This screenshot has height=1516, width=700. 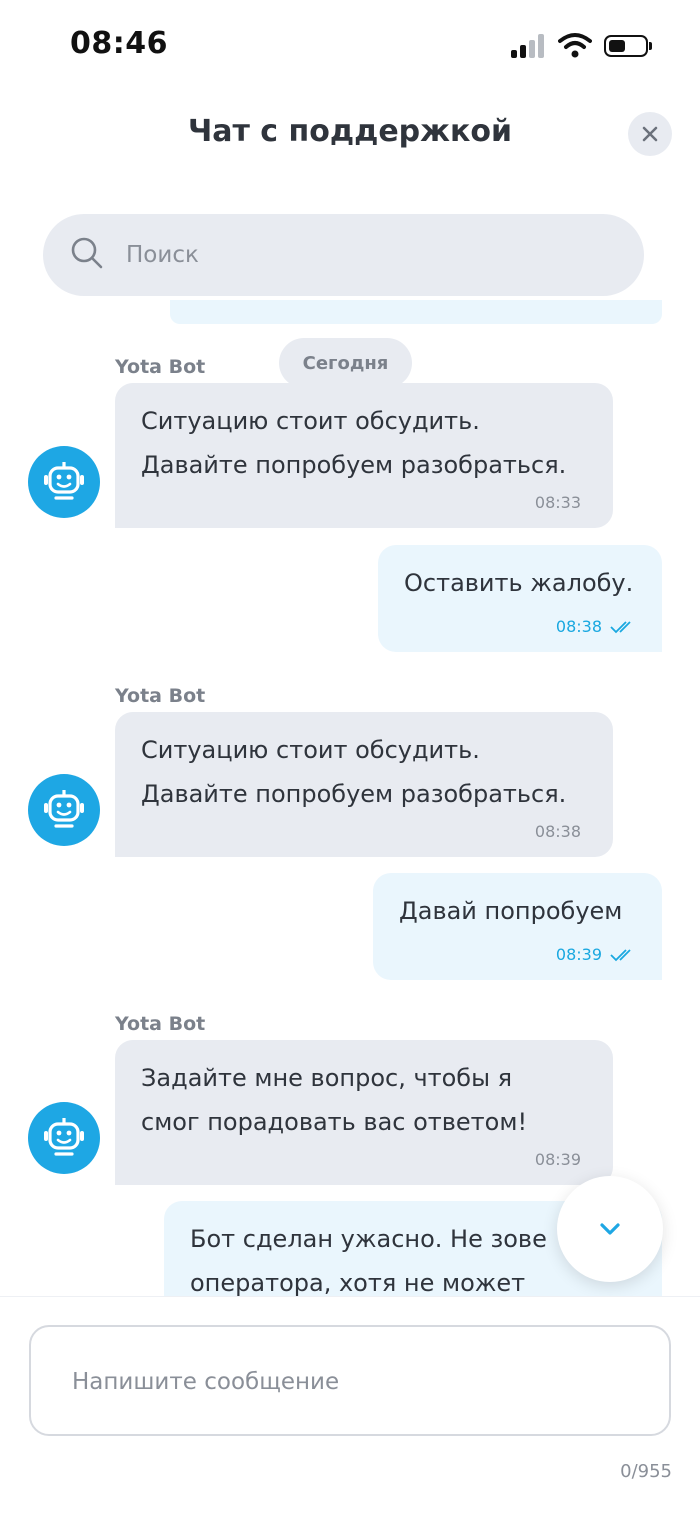 I want to click on previous-message-bubble, so click(x=416, y=312).